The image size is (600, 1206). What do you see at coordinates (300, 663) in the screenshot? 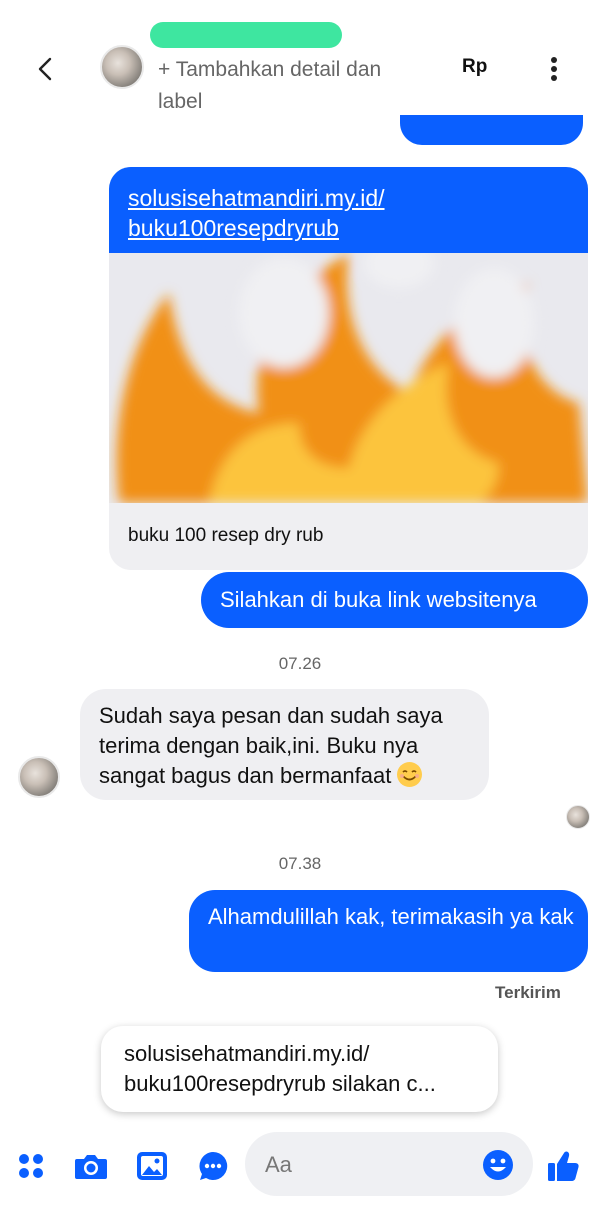
I see `timestamp: 07.26` at bounding box center [300, 663].